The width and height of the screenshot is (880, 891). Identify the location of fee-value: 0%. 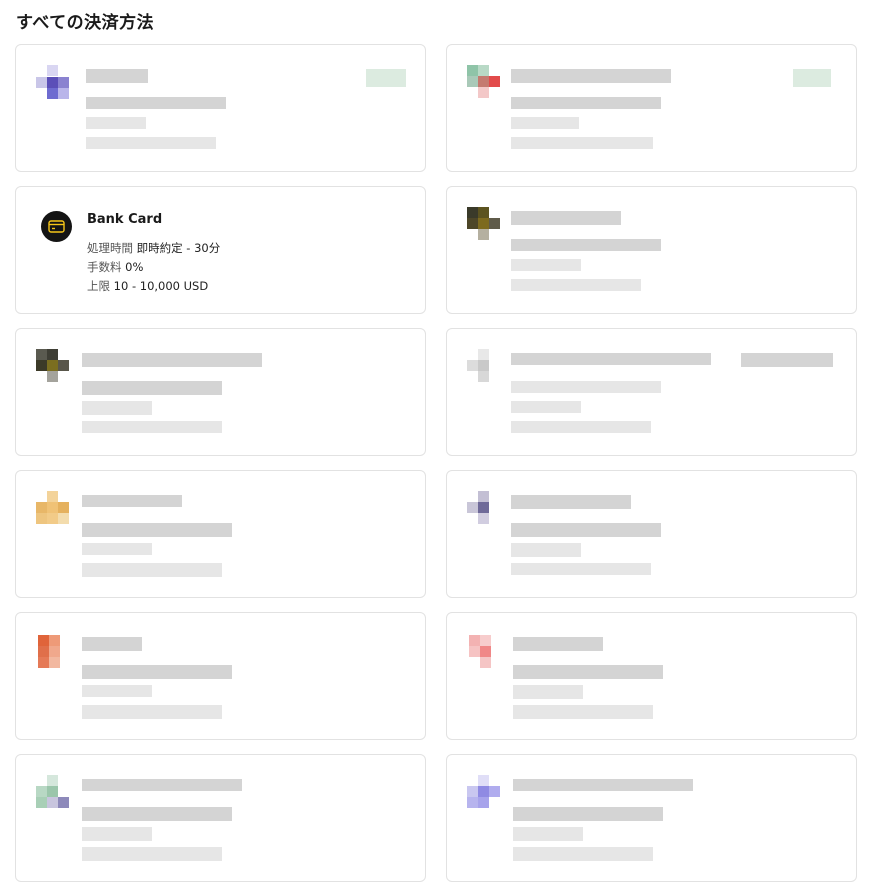
(134, 267).